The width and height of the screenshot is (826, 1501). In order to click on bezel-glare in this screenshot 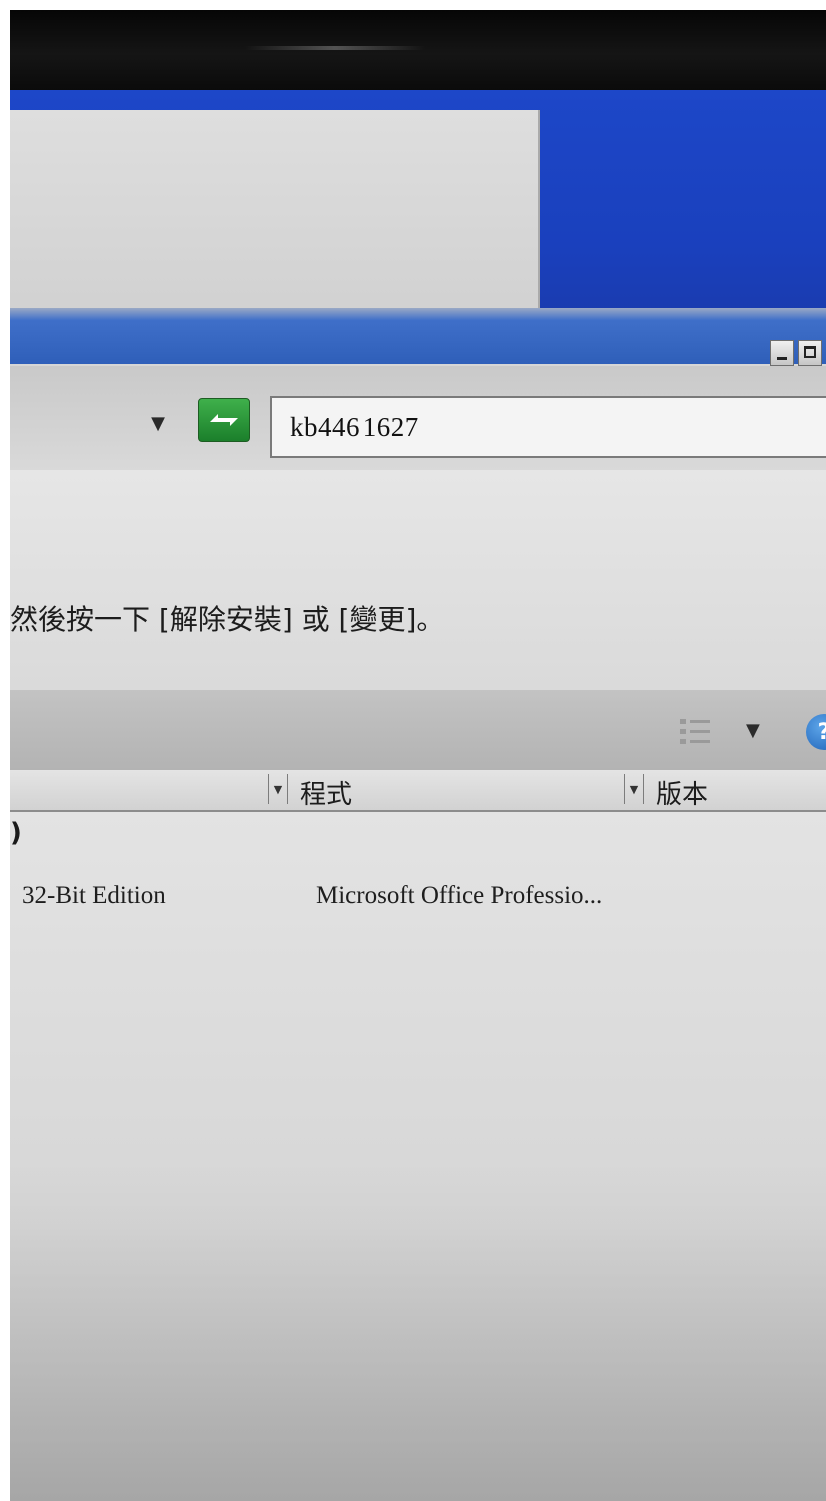, I will do `click(335, 48)`.